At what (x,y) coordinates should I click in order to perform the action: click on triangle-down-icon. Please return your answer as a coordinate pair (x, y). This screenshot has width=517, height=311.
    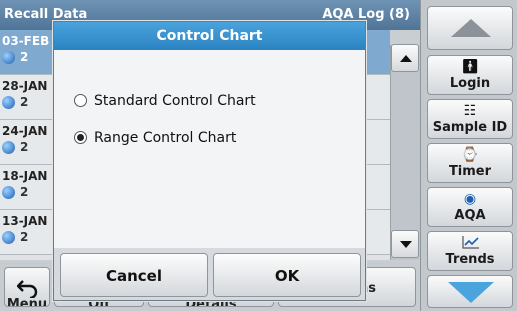
    Looking at the image, I should click on (471, 292).